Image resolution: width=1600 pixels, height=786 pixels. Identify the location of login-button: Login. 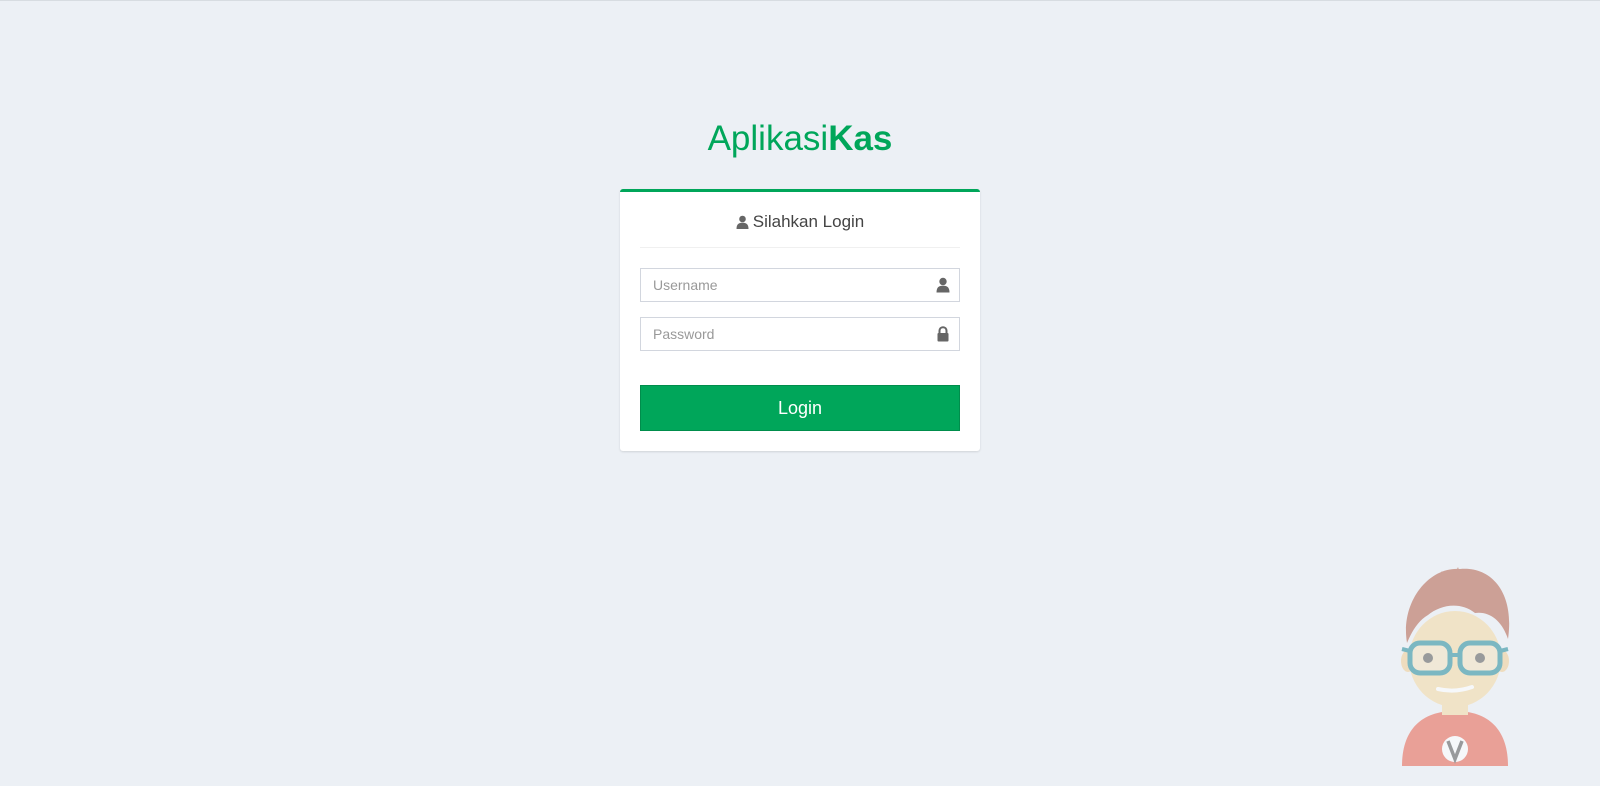
(800, 408).